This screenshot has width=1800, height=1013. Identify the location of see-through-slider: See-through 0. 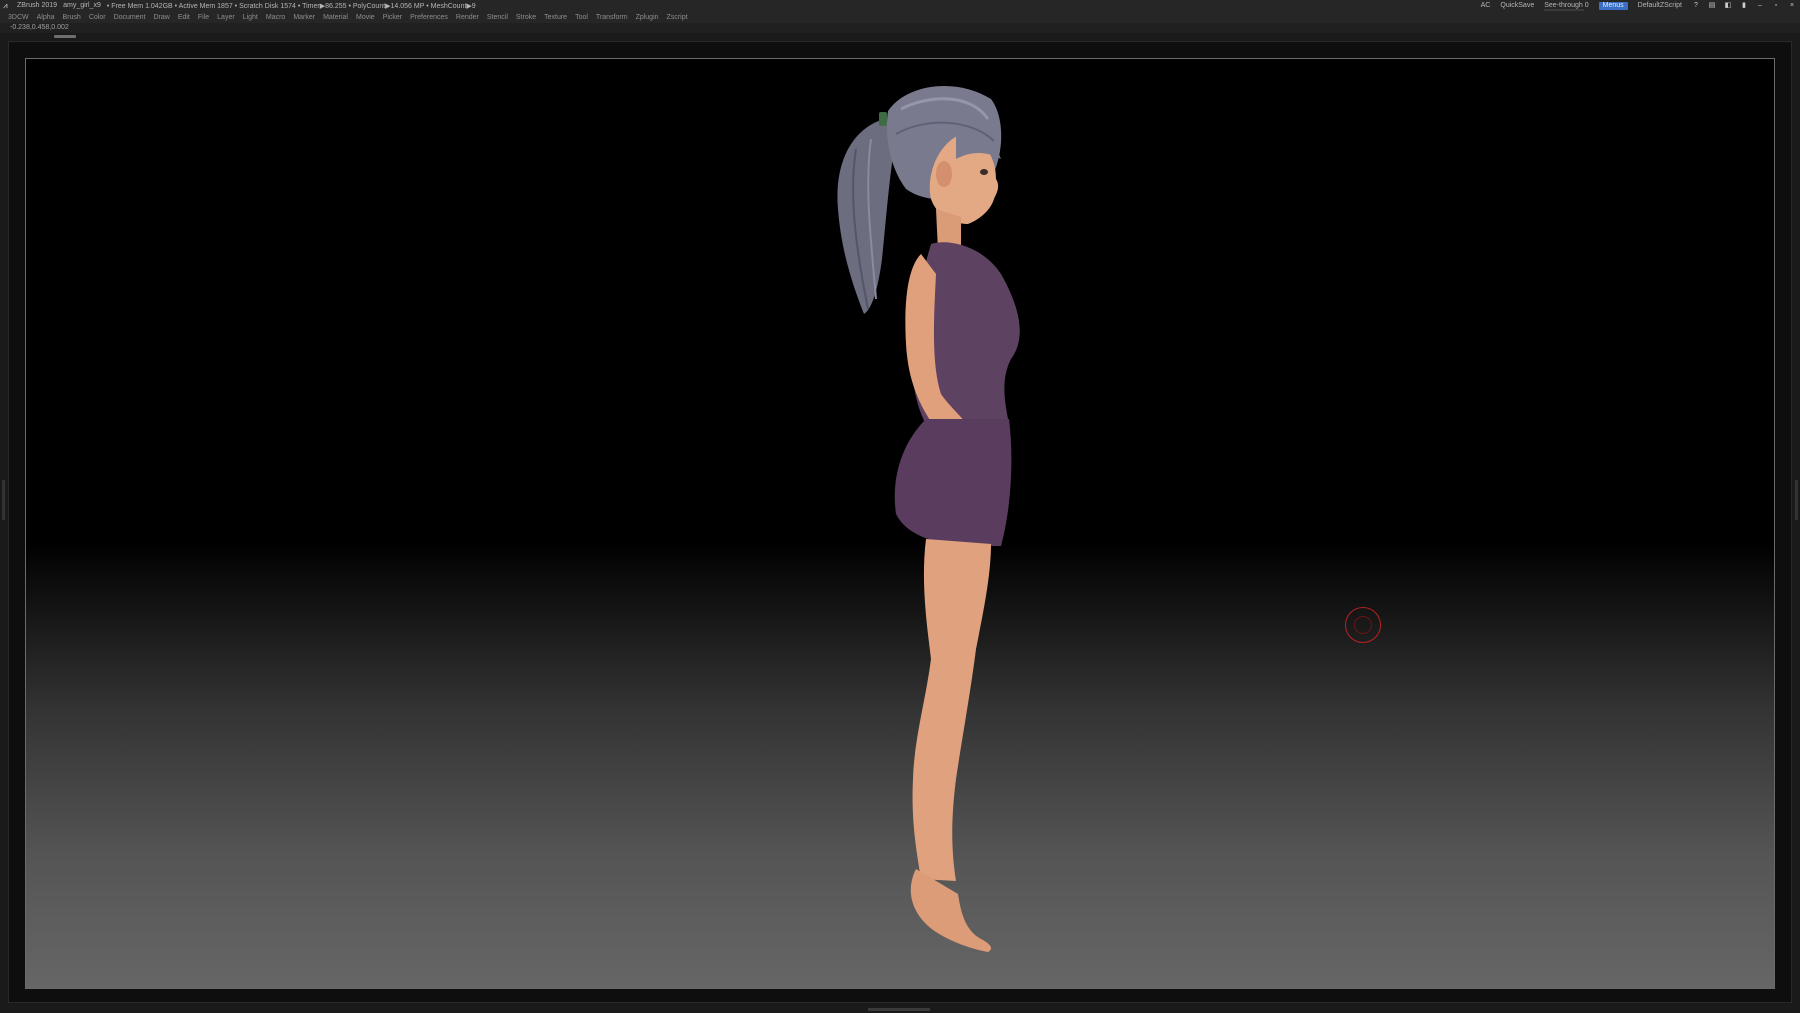
(1566, 6).